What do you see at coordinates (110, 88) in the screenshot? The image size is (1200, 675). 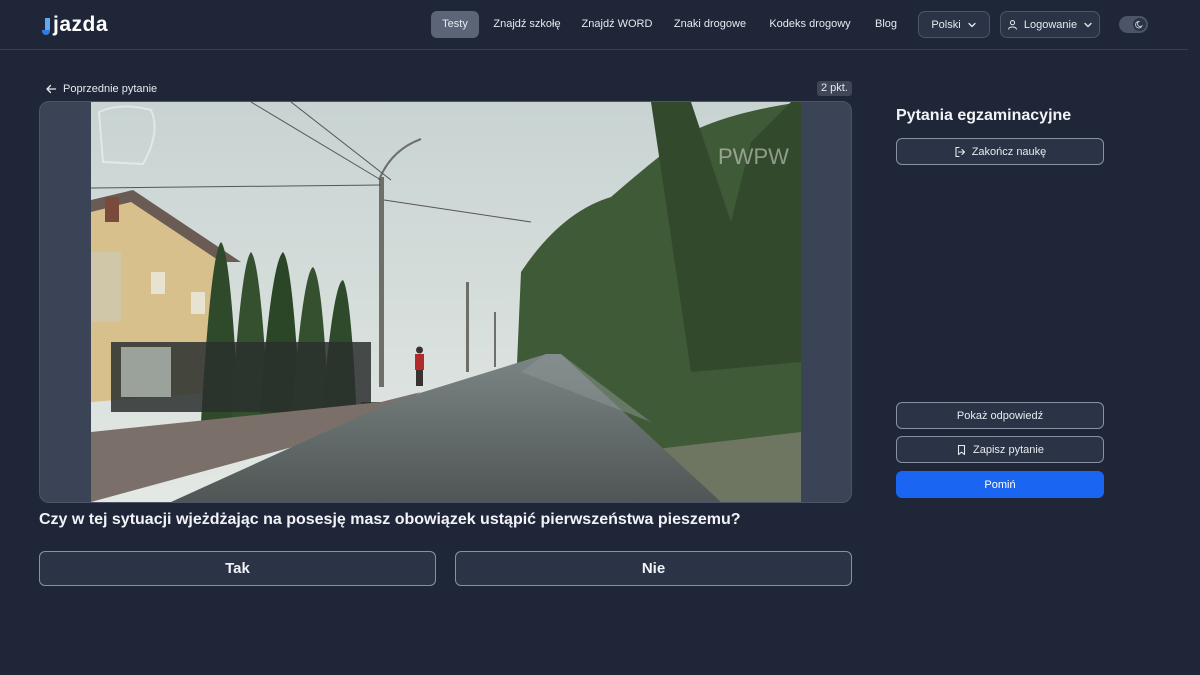 I see `previous-question-label: Poprzednie pytanie` at bounding box center [110, 88].